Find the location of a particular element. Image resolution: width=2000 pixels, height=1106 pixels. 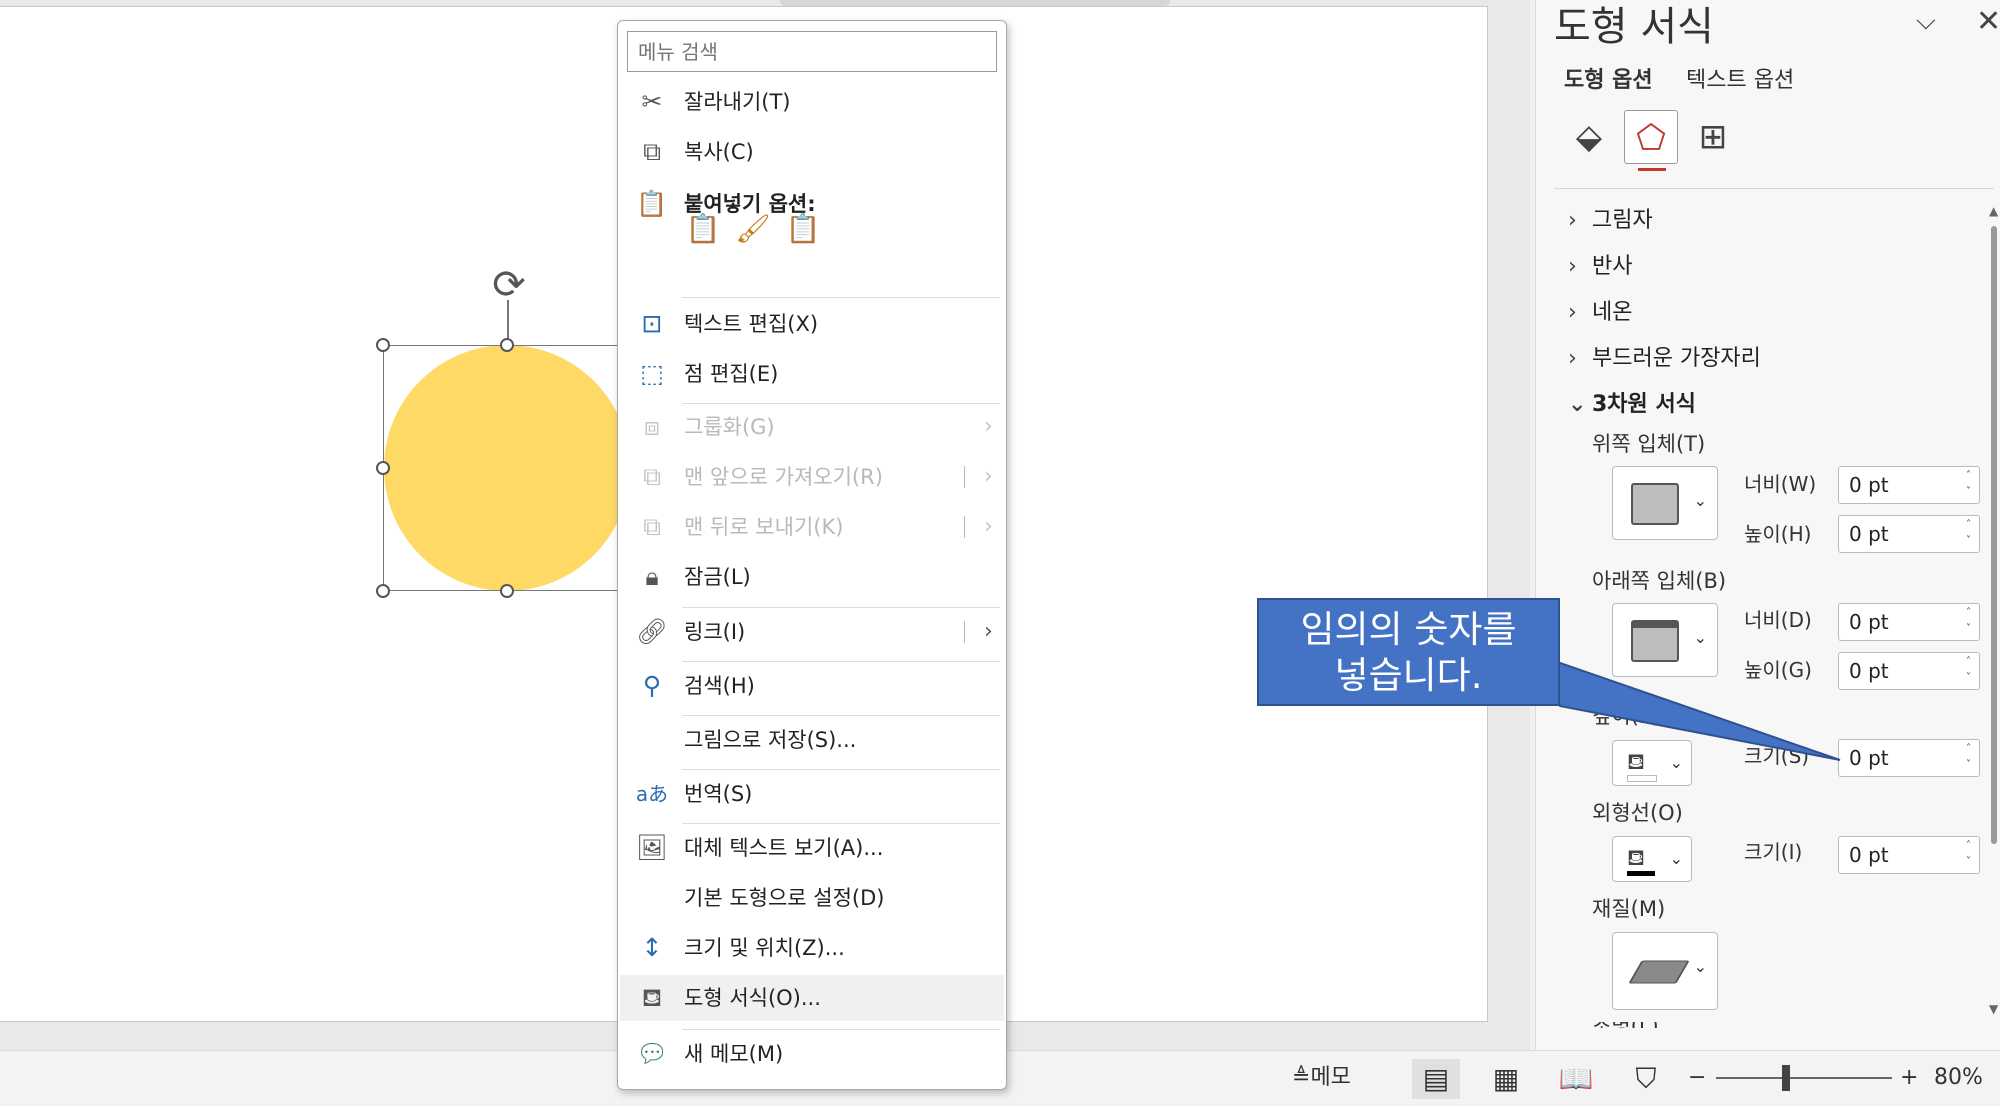

bottom-bevel-label: 아래쪽 입체(B) is located at coordinates (1659, 581).